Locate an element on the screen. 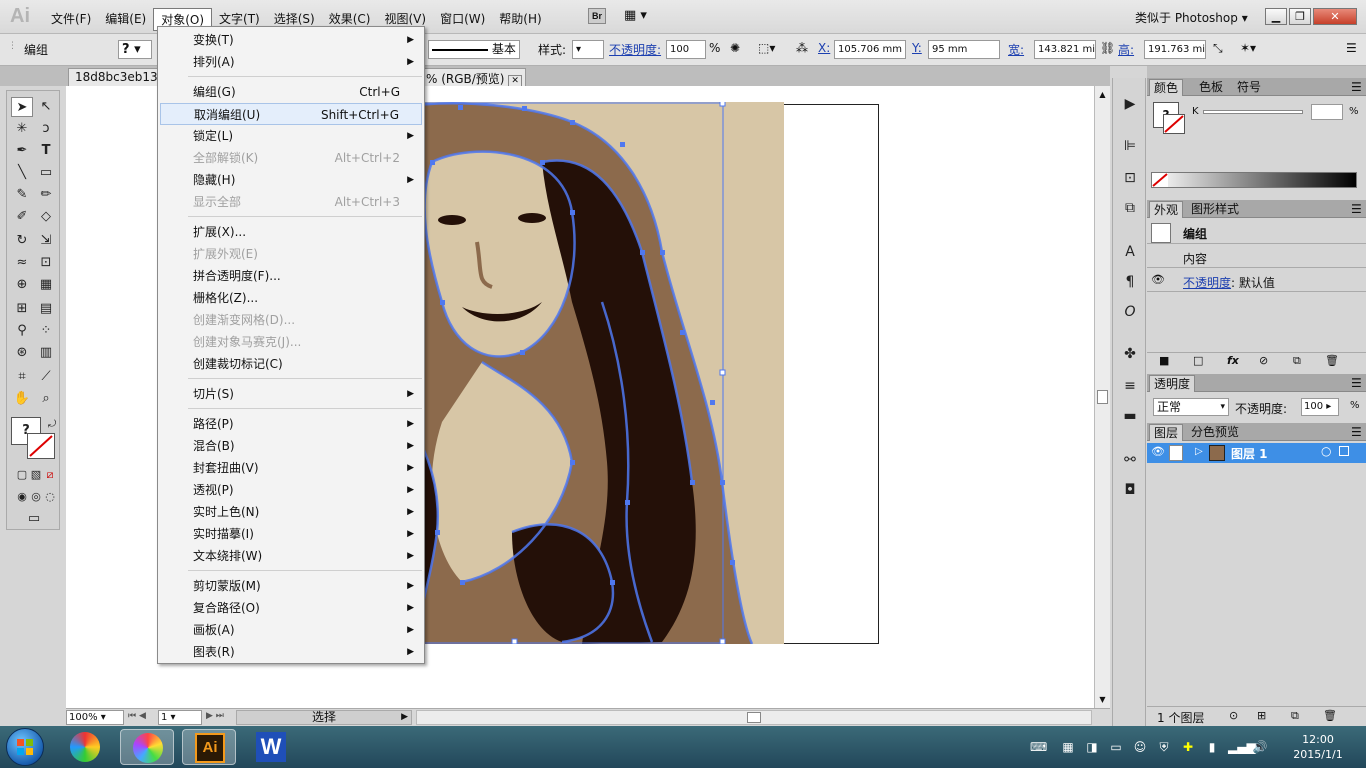 This screenshot has height=768, width=1366. tab-appearance: 外观 is located at coordinates (1166, 209).